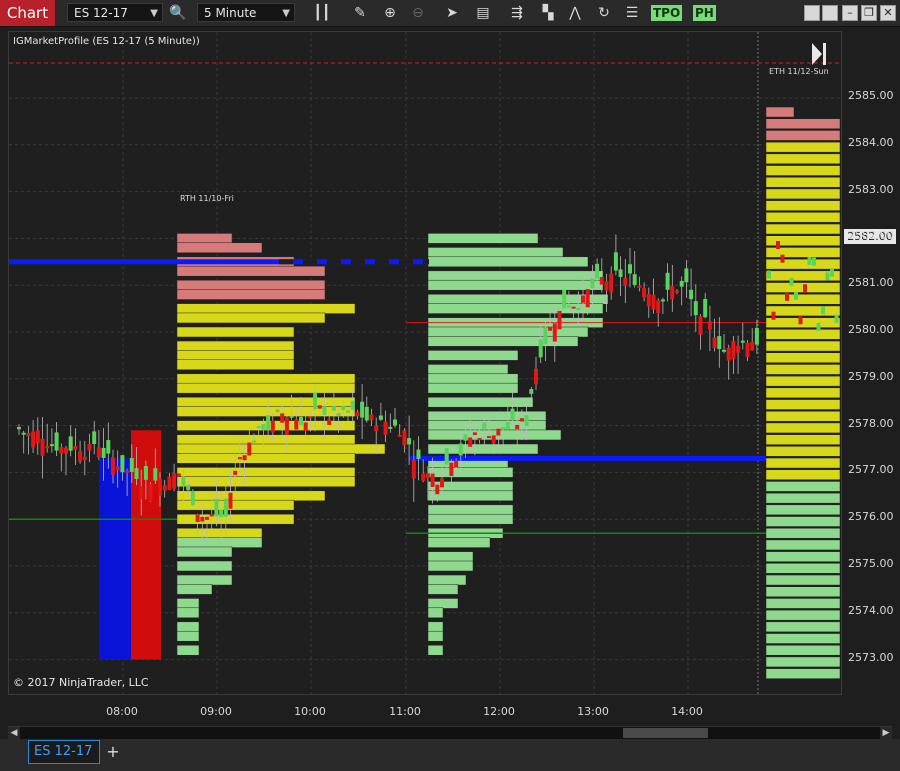 The height and width of the screenshot is (771, 900). What do you see at coordinates (548, 13) in the screenshot?
I see `indicators-icon: ▚` at bounding box center [548, 13].